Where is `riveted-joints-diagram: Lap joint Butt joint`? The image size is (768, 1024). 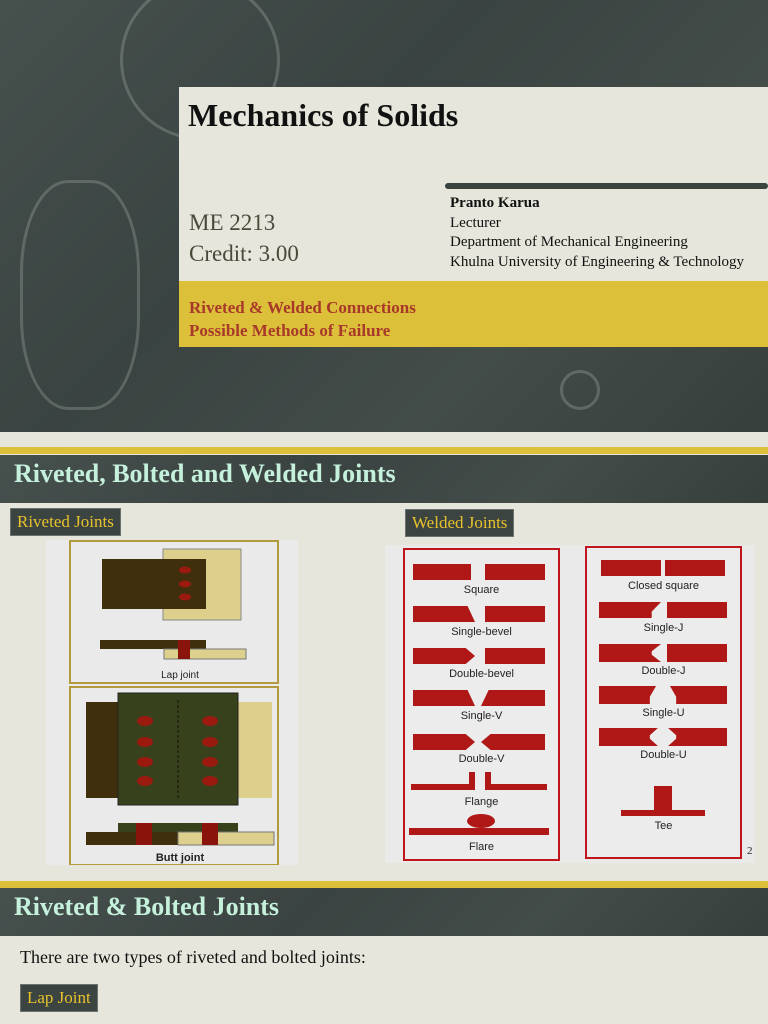
riveted-joints-diagram: Lap joint Butt joint is located at coordinates (174, 703).